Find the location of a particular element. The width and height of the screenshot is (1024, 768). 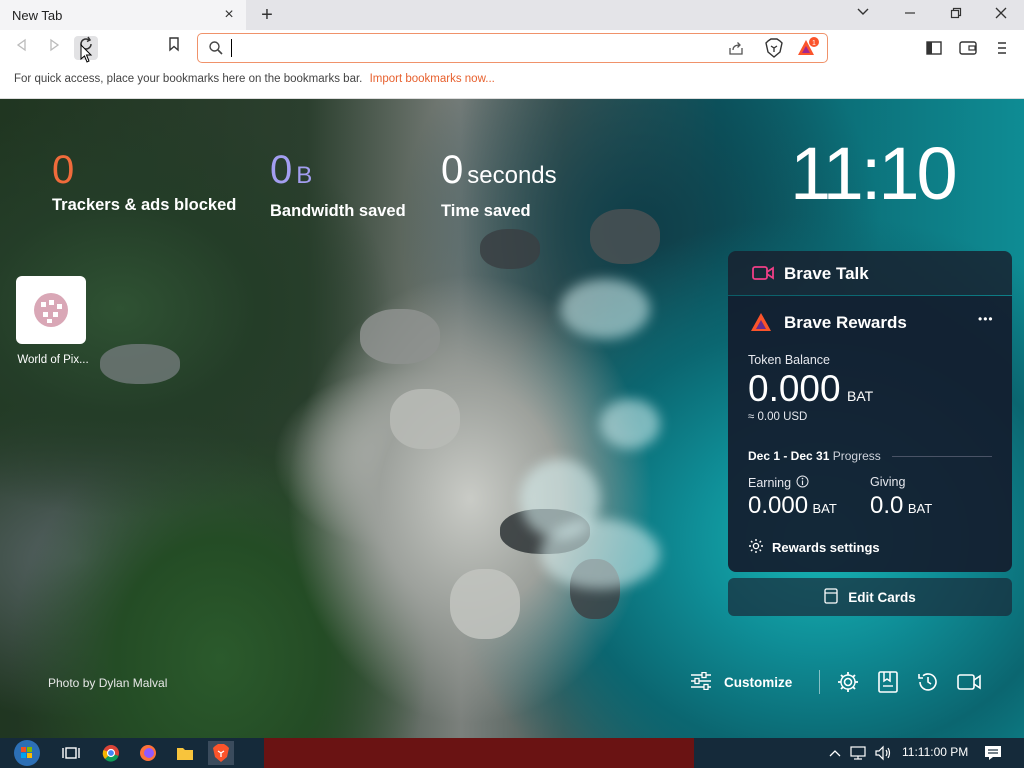

progress-period: Dec 1 - Dec 31 Progress is located at coordinates (814, 456).